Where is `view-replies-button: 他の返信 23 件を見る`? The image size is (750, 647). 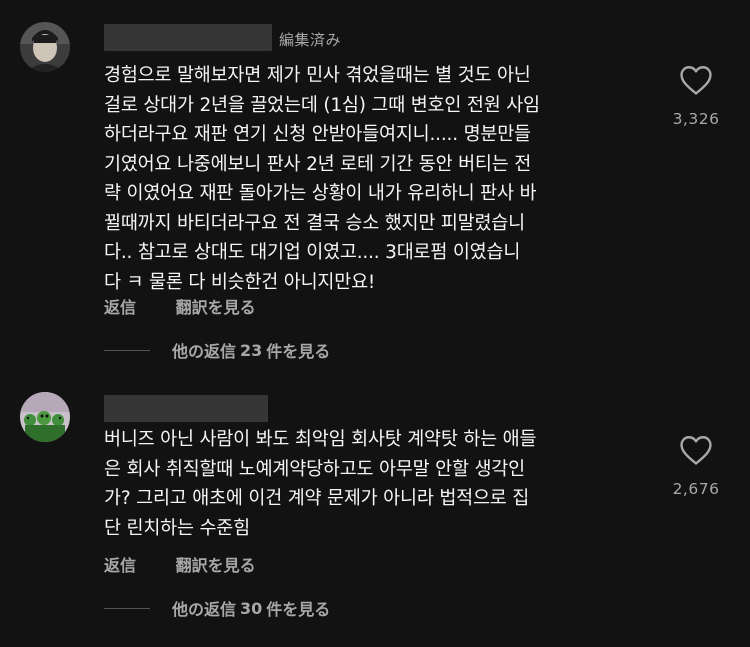
view-replies-button: 他の返信 23 件を見る is located at coordinates (217, 350).